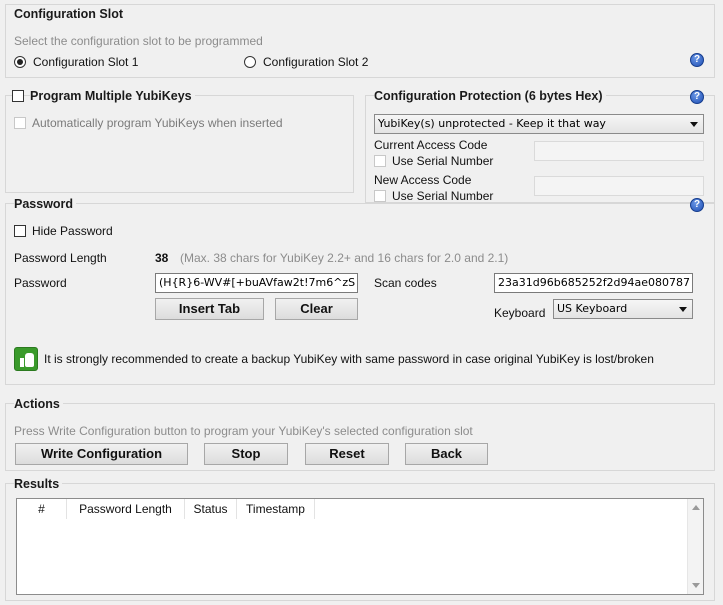 The height and width of the screenshot is (605, 723). Describe the element at coordinates (380, 196) in the screenshot. I see `new-serial-checkbox` at that location.